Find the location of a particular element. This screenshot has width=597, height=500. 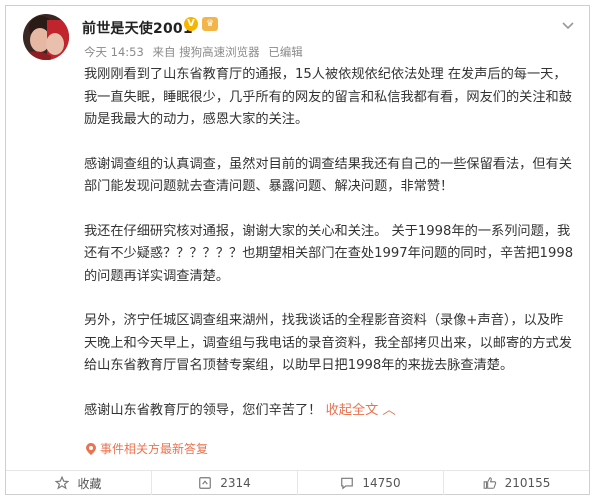

action-toolbar: 收藏 2314 14750 210155 is located at coordinates (297, 482).